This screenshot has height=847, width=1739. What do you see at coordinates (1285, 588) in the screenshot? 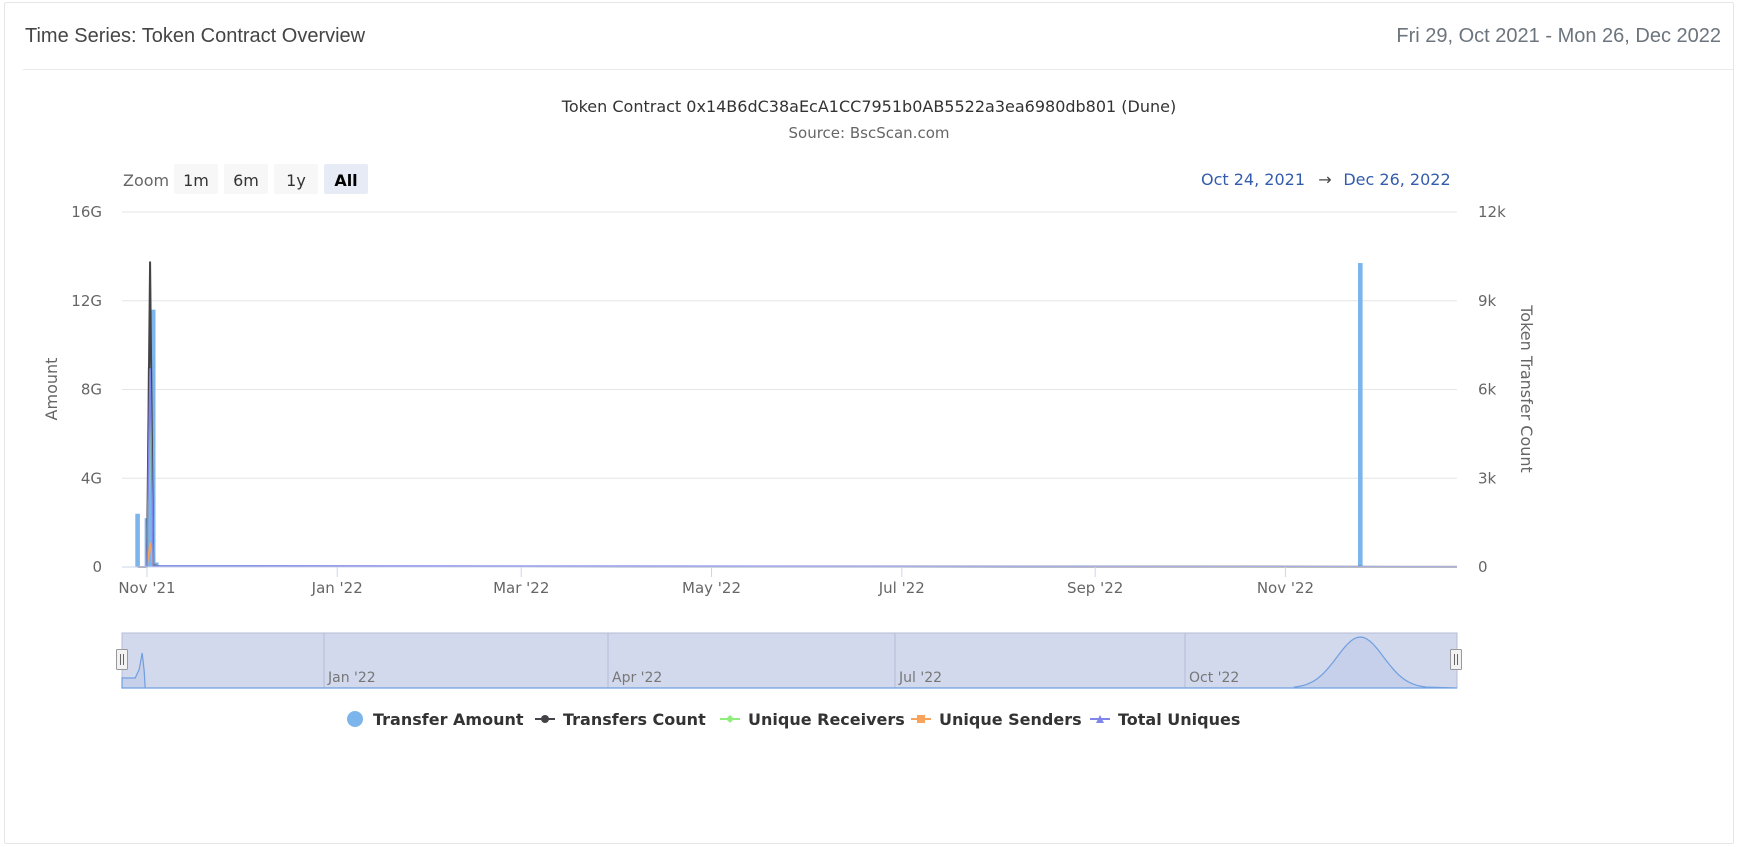
I see `x-tick-label: Nov '22` at bounding box center [1285, 588].